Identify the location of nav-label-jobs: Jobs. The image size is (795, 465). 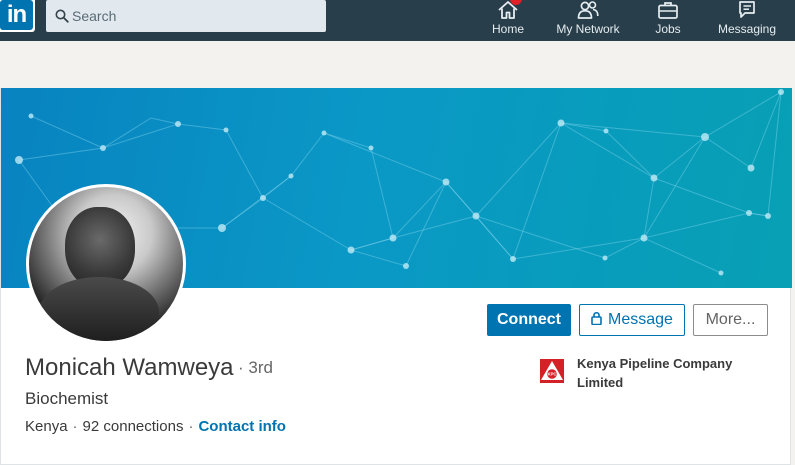
(668, 29).